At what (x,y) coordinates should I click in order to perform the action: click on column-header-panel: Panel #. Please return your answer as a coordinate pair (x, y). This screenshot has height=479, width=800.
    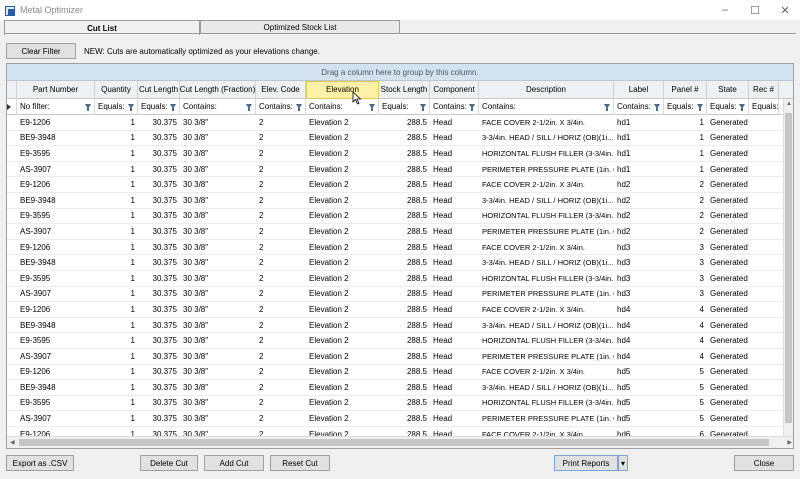
    Looking at the image, I should click on (685, 89).